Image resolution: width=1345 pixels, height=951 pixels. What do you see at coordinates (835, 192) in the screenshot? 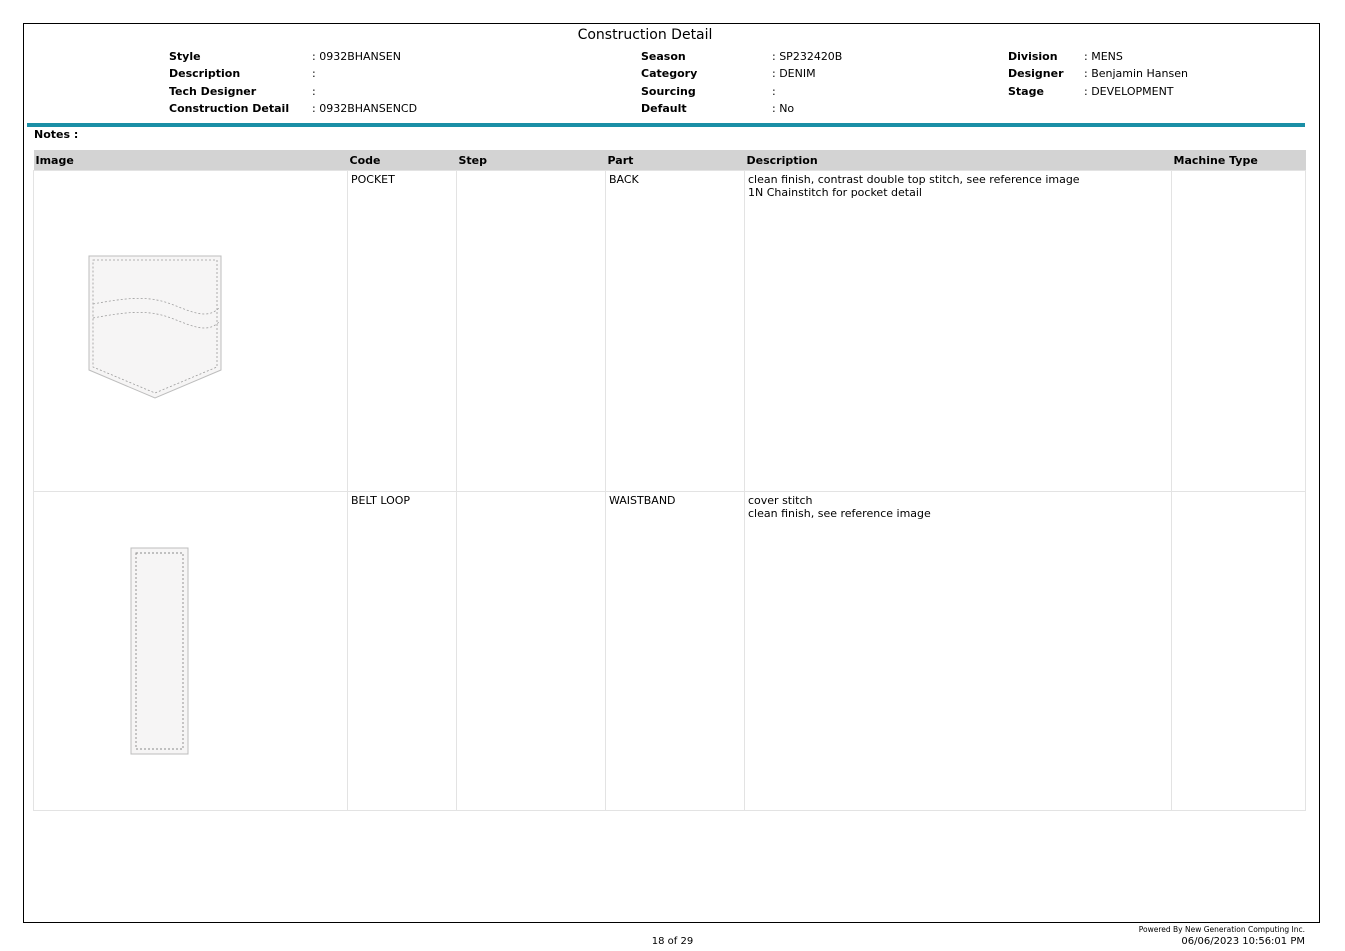
I see `description-line: 1N Chainstitch for pocket detail` at bounding box center [835, 192].